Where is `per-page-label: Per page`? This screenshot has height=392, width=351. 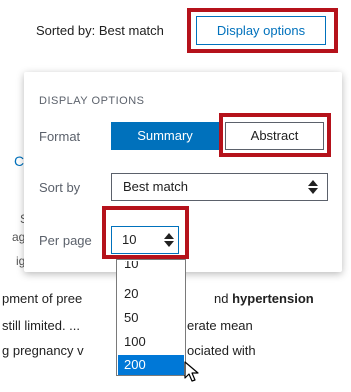 per-page-label: Per page is located at coordinates (65, 240).